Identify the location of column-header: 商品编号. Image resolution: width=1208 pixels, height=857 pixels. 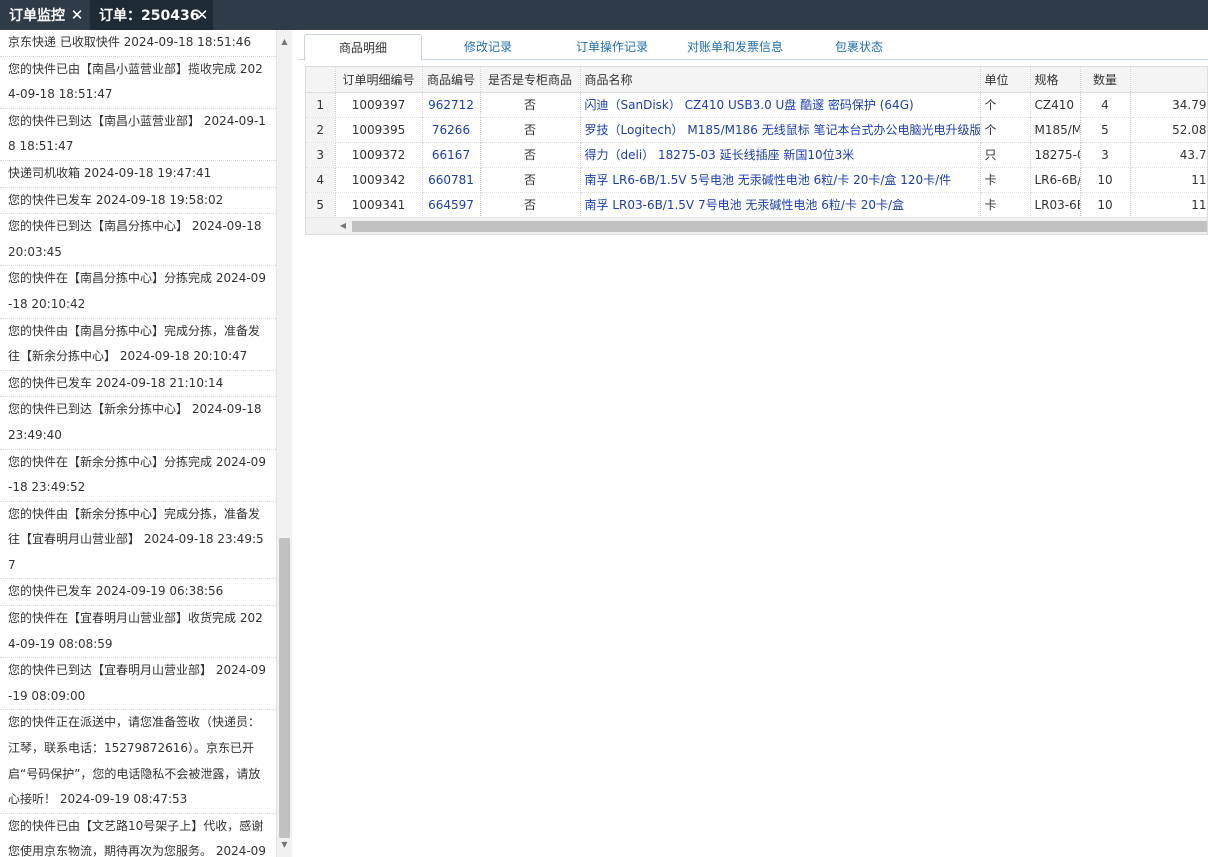
(451, 80).